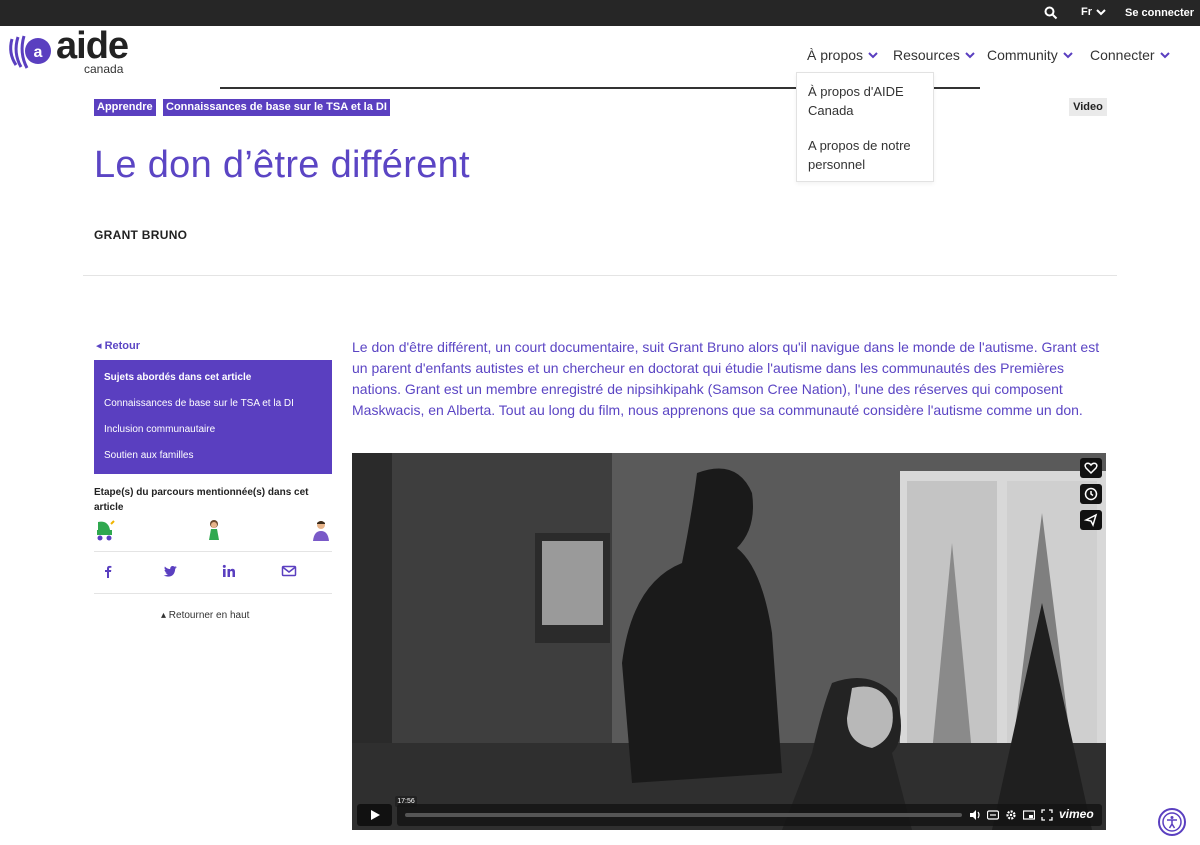  I want to click on video-control-bar: vimeo, so click(749, 815).